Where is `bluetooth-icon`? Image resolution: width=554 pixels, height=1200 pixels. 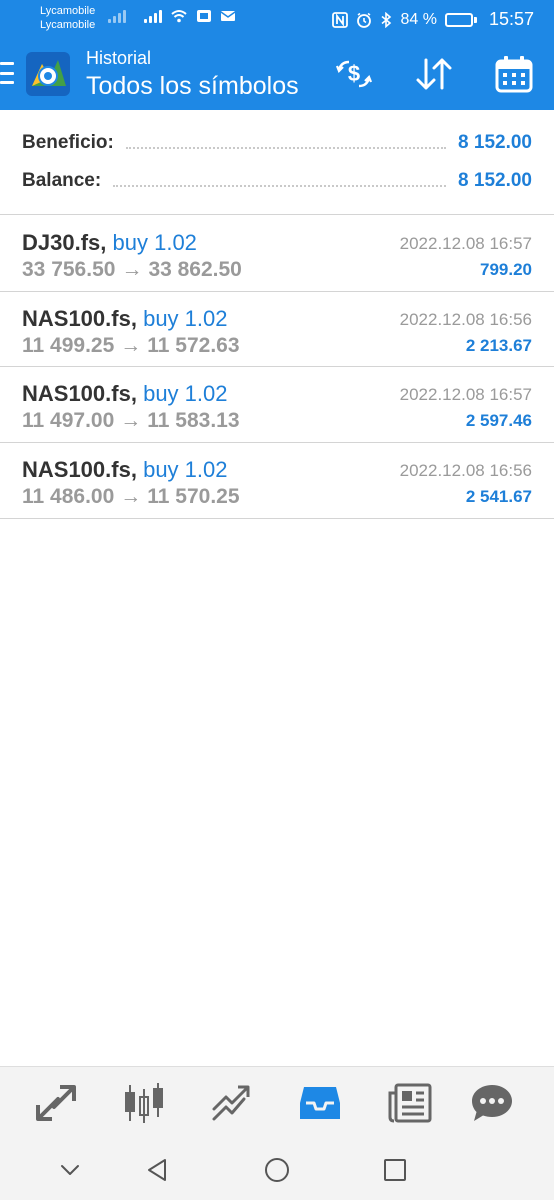
bluetooth-icon is located at coordinates (386, 19).